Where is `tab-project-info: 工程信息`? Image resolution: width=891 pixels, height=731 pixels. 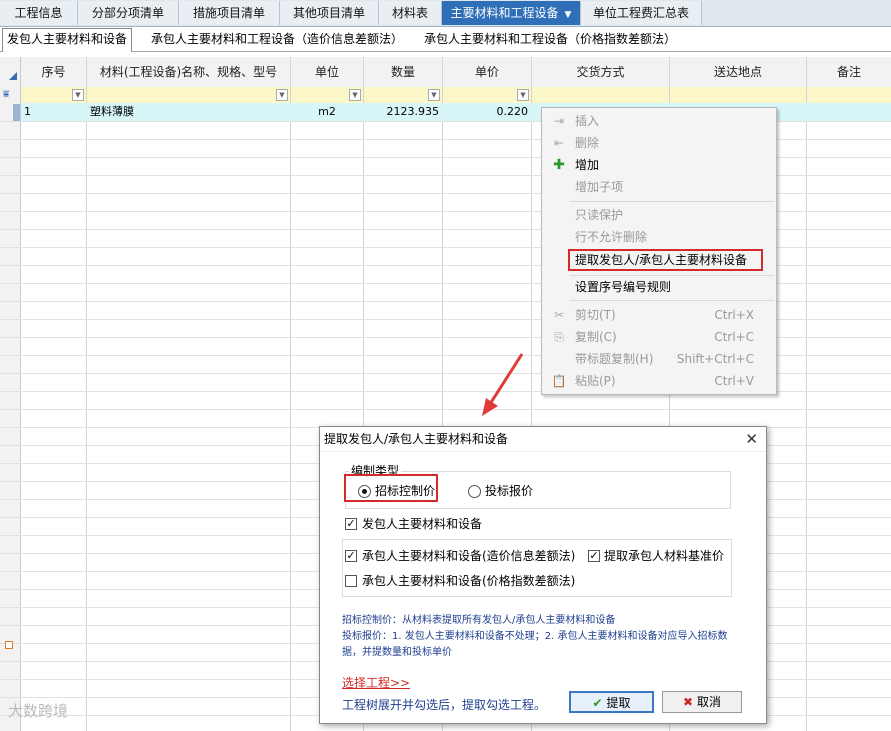 tab-project-info: 工程信息 is located at coordinates (39, 13).